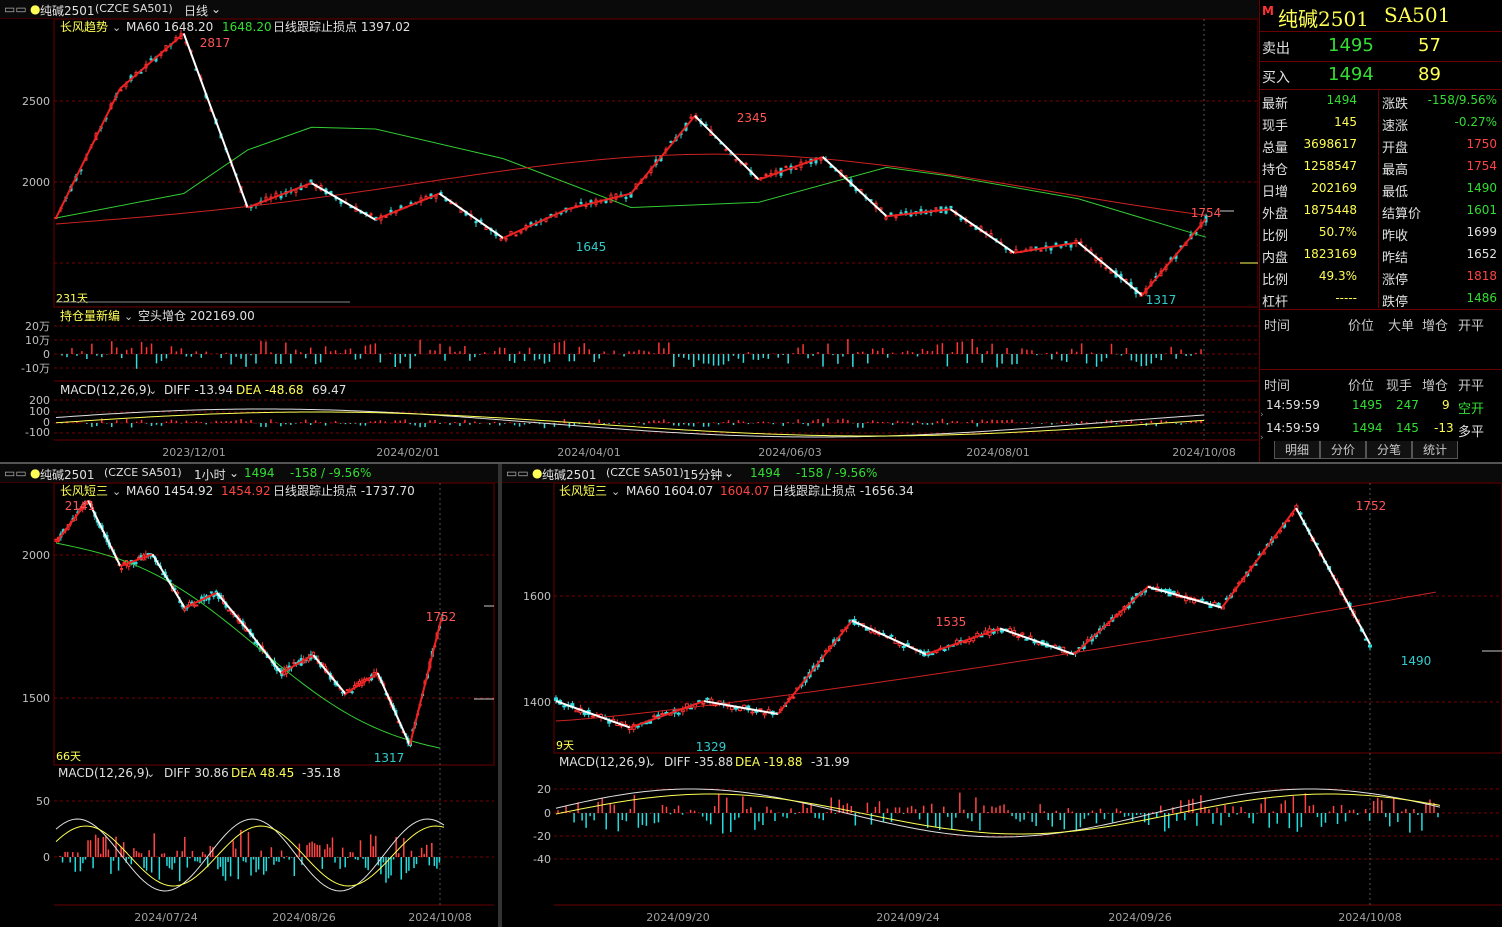 The width and height of the screenshot is (1502, 927). What do you see at coordinates (331, 473) in the screenshot?
I see `hour-change: -158 / -9.56%` at bounding box center [331, 473].